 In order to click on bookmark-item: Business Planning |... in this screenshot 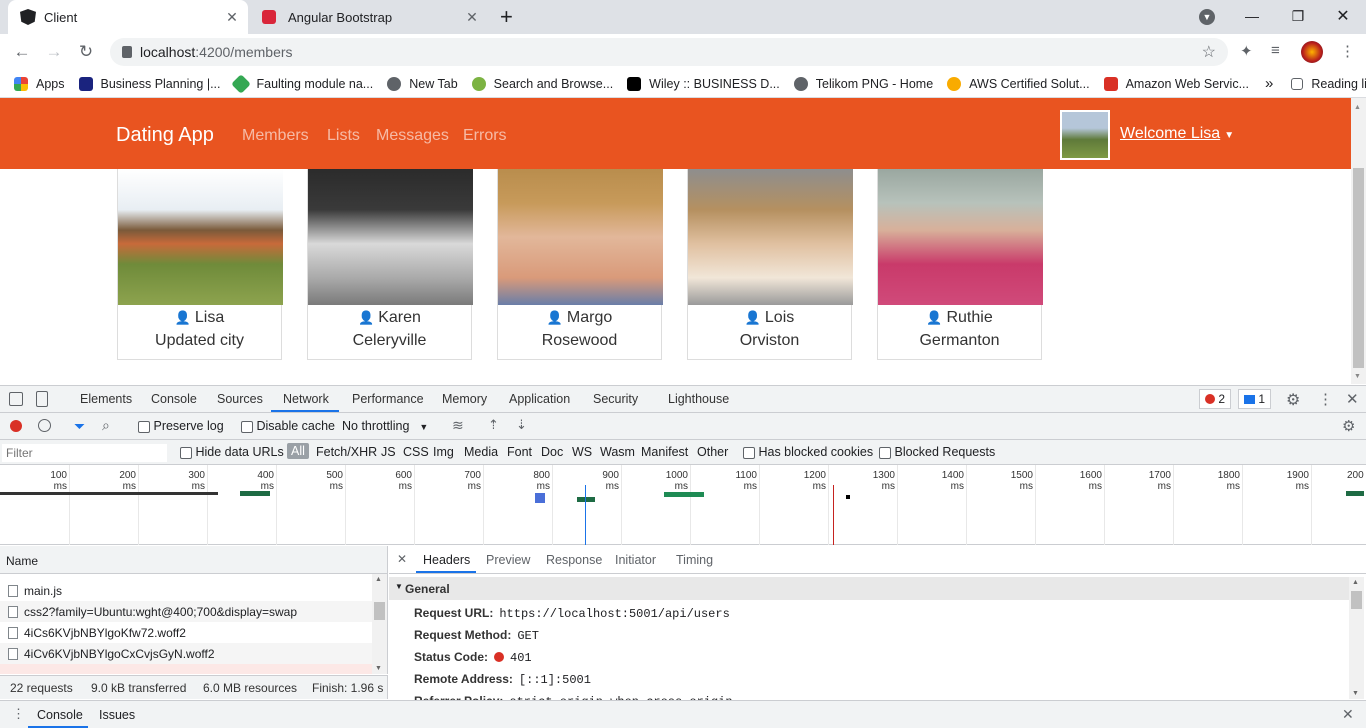, I will do `click(149, 83)`.